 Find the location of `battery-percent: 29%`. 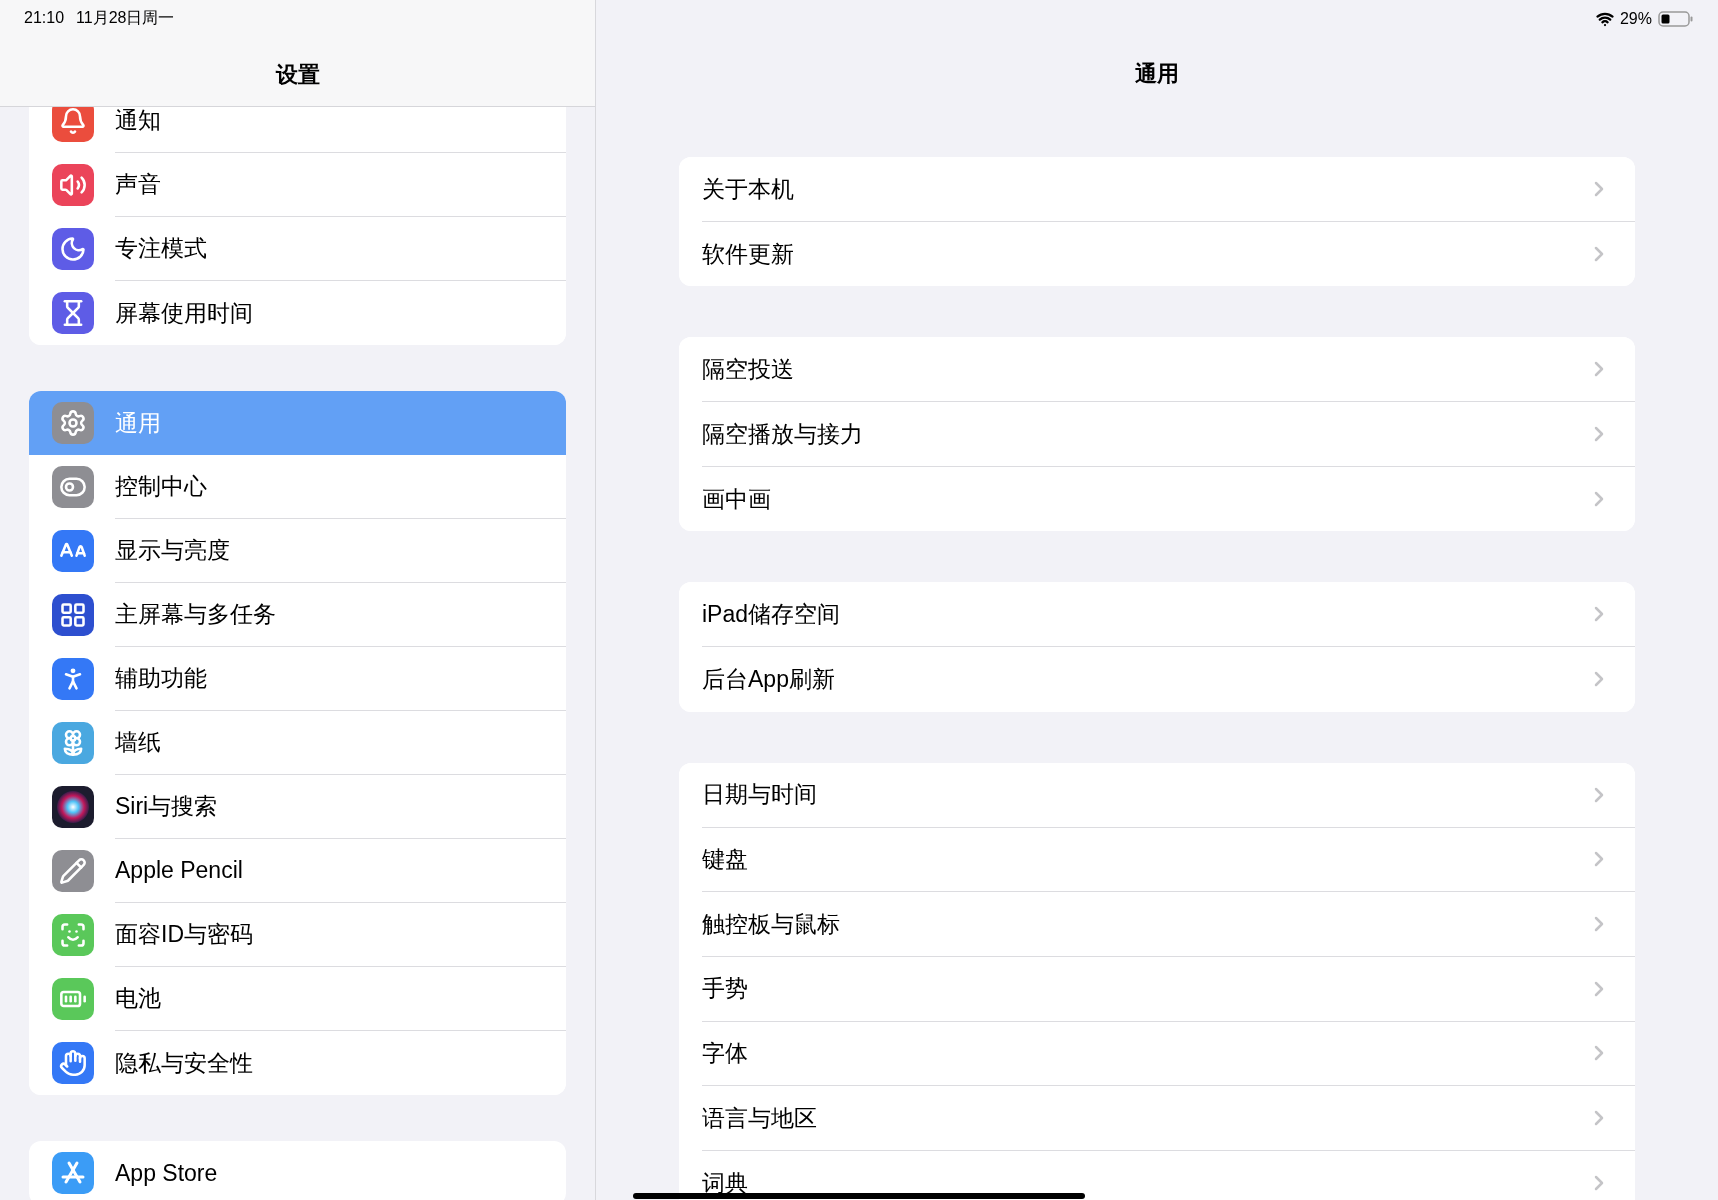

battery-percent: 29% is located at coordinates (1635, 19).